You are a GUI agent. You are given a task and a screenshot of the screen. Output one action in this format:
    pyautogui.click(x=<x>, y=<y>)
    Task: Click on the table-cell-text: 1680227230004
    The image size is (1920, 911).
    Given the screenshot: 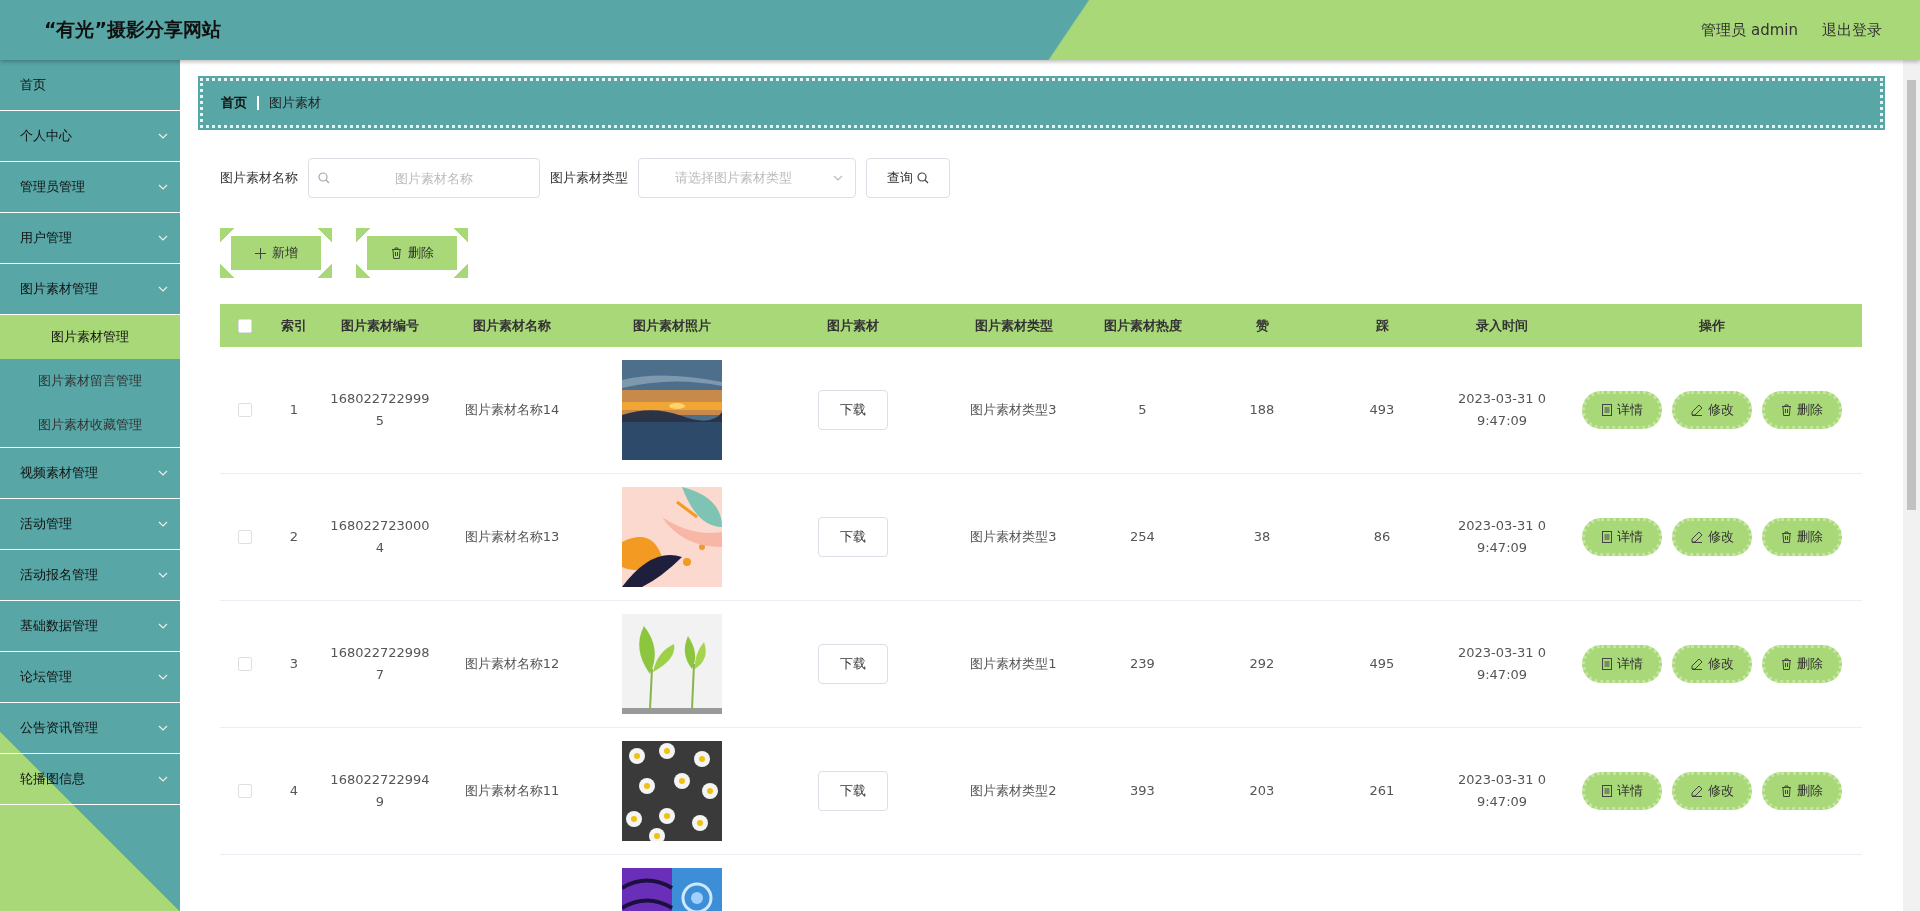 What is the action you would take?
    pyautogui.click(x=380, y=537)
    